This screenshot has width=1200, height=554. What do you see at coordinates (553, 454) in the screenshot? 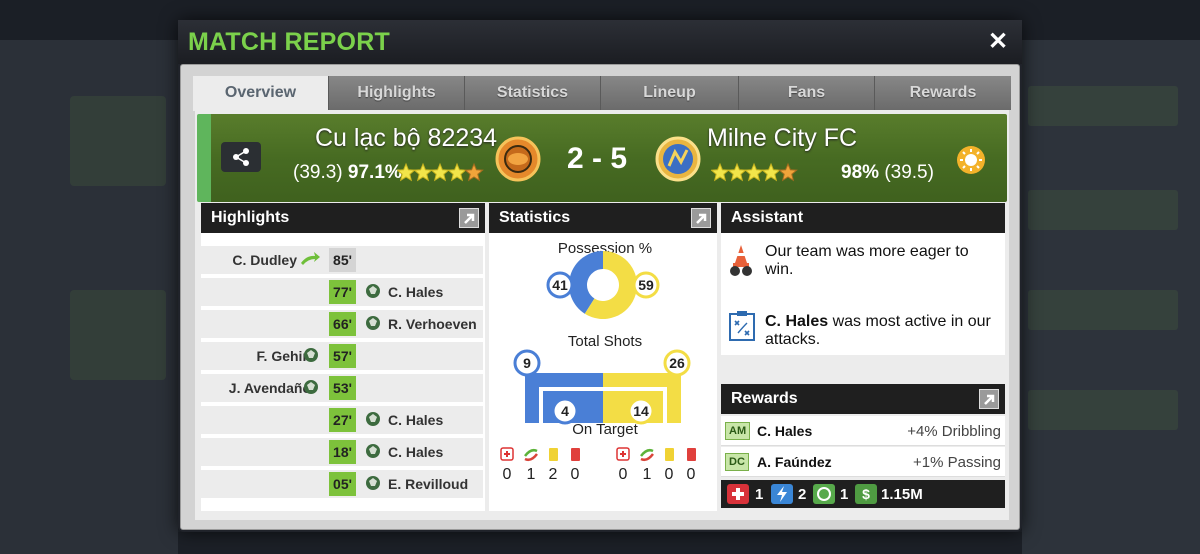
I see `yellow-card-icon` at bounding box center [553, 454].